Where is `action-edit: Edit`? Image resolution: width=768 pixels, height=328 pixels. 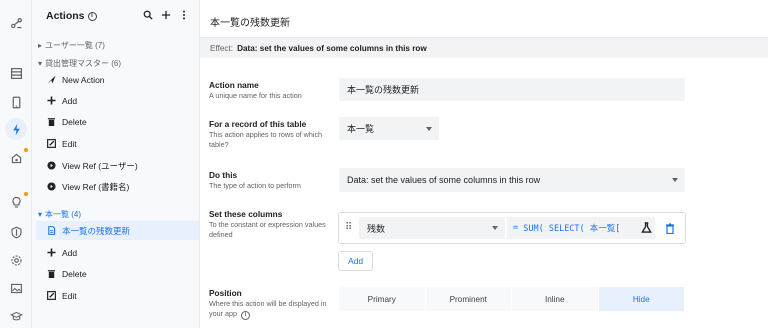
action-edit: Edit is located at coordinates (119, 143).